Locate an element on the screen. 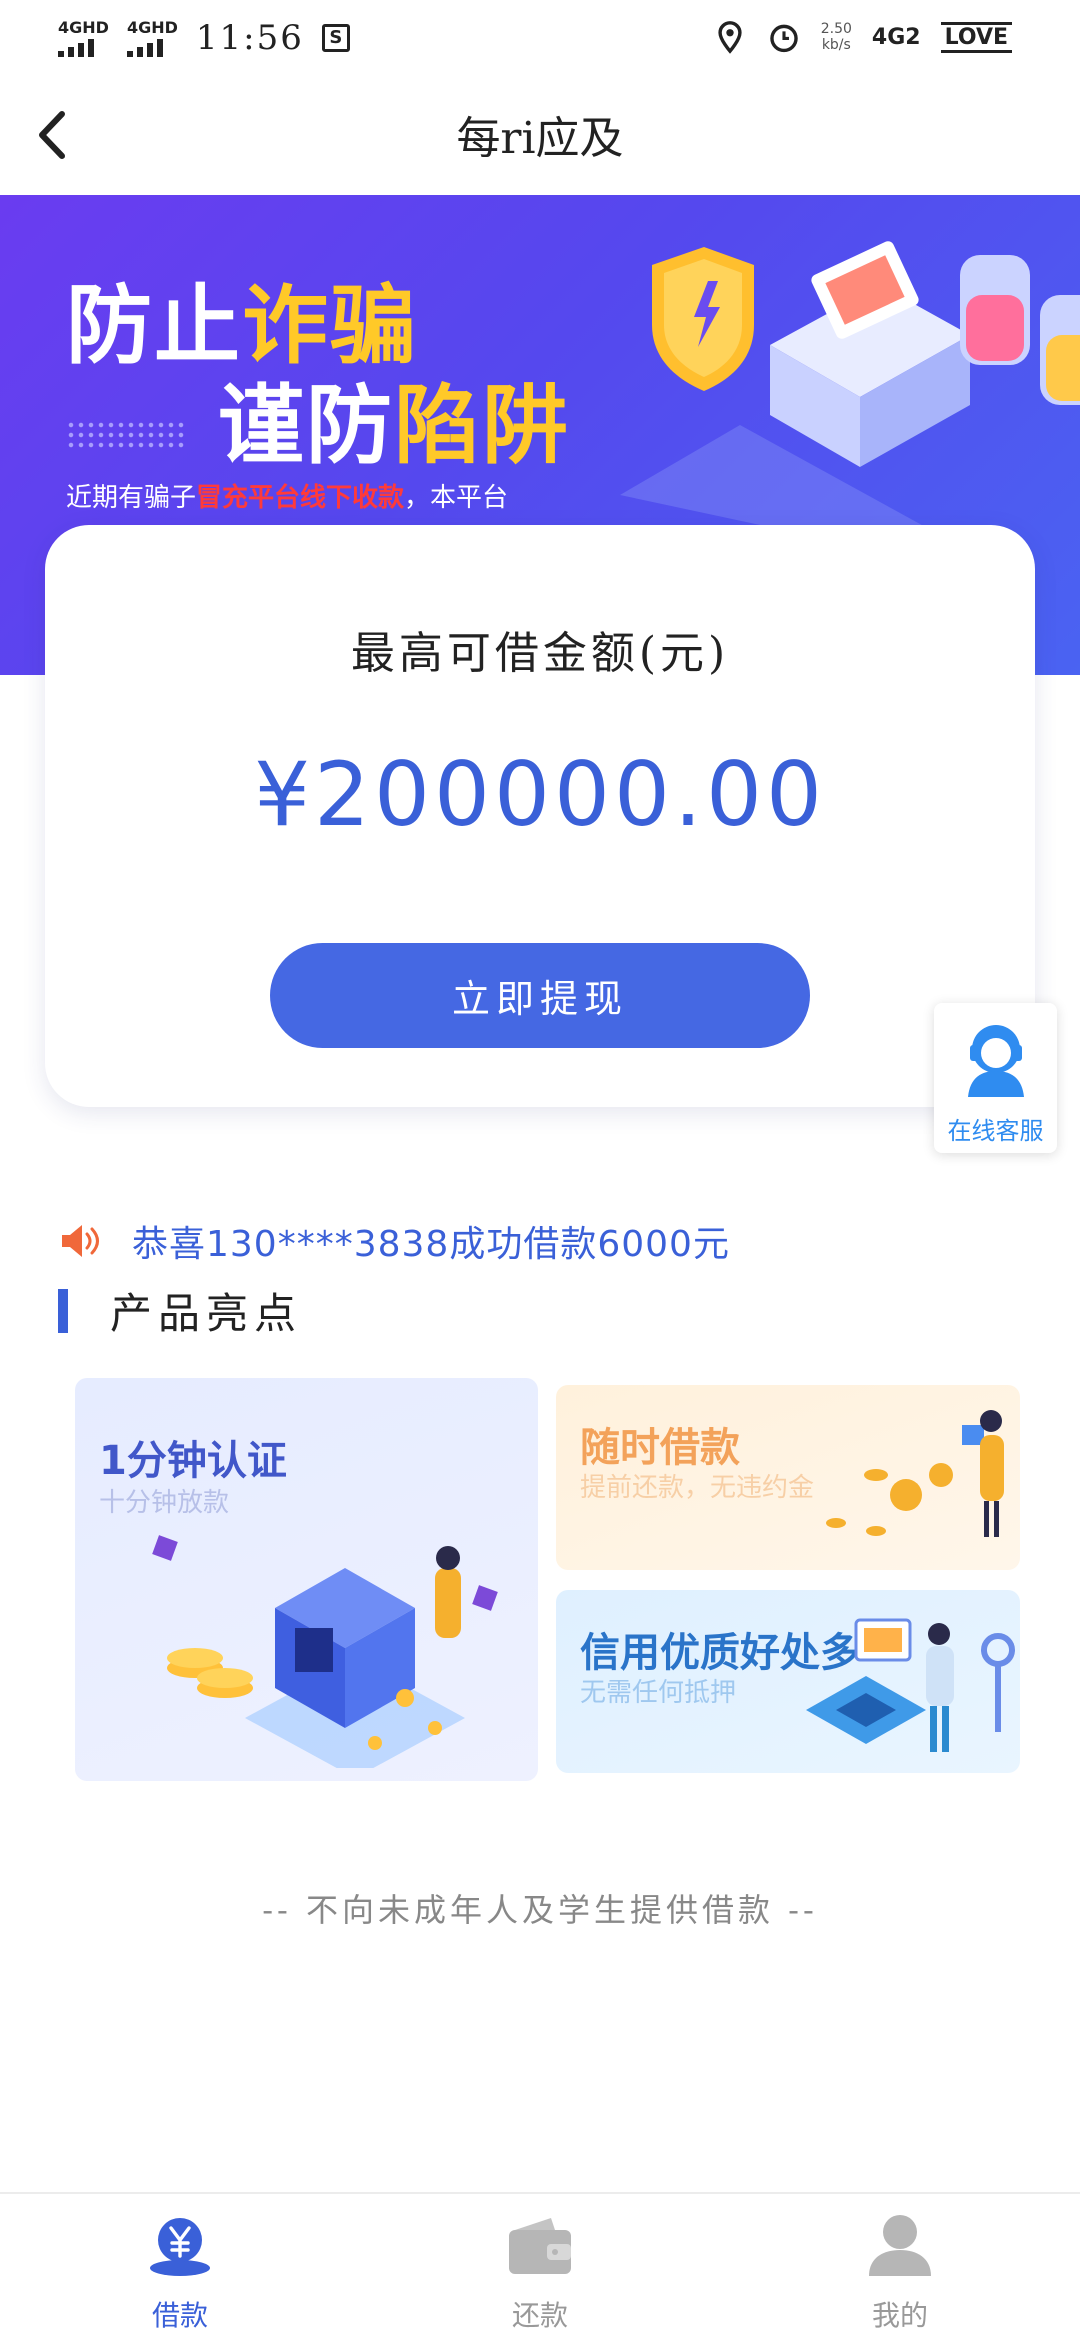 This screenshot has width=1080, height=2340. sim2-label: 4GHD is located at coordinates (152, 27).